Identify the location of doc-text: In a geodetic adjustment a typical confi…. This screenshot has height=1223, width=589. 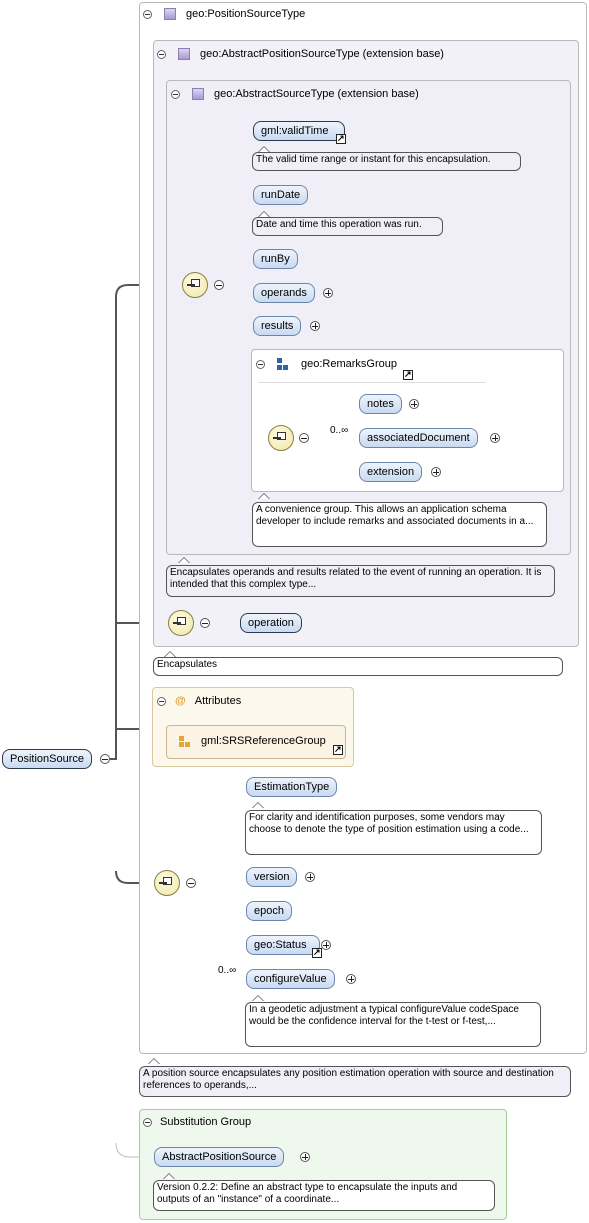
(384, 1015).